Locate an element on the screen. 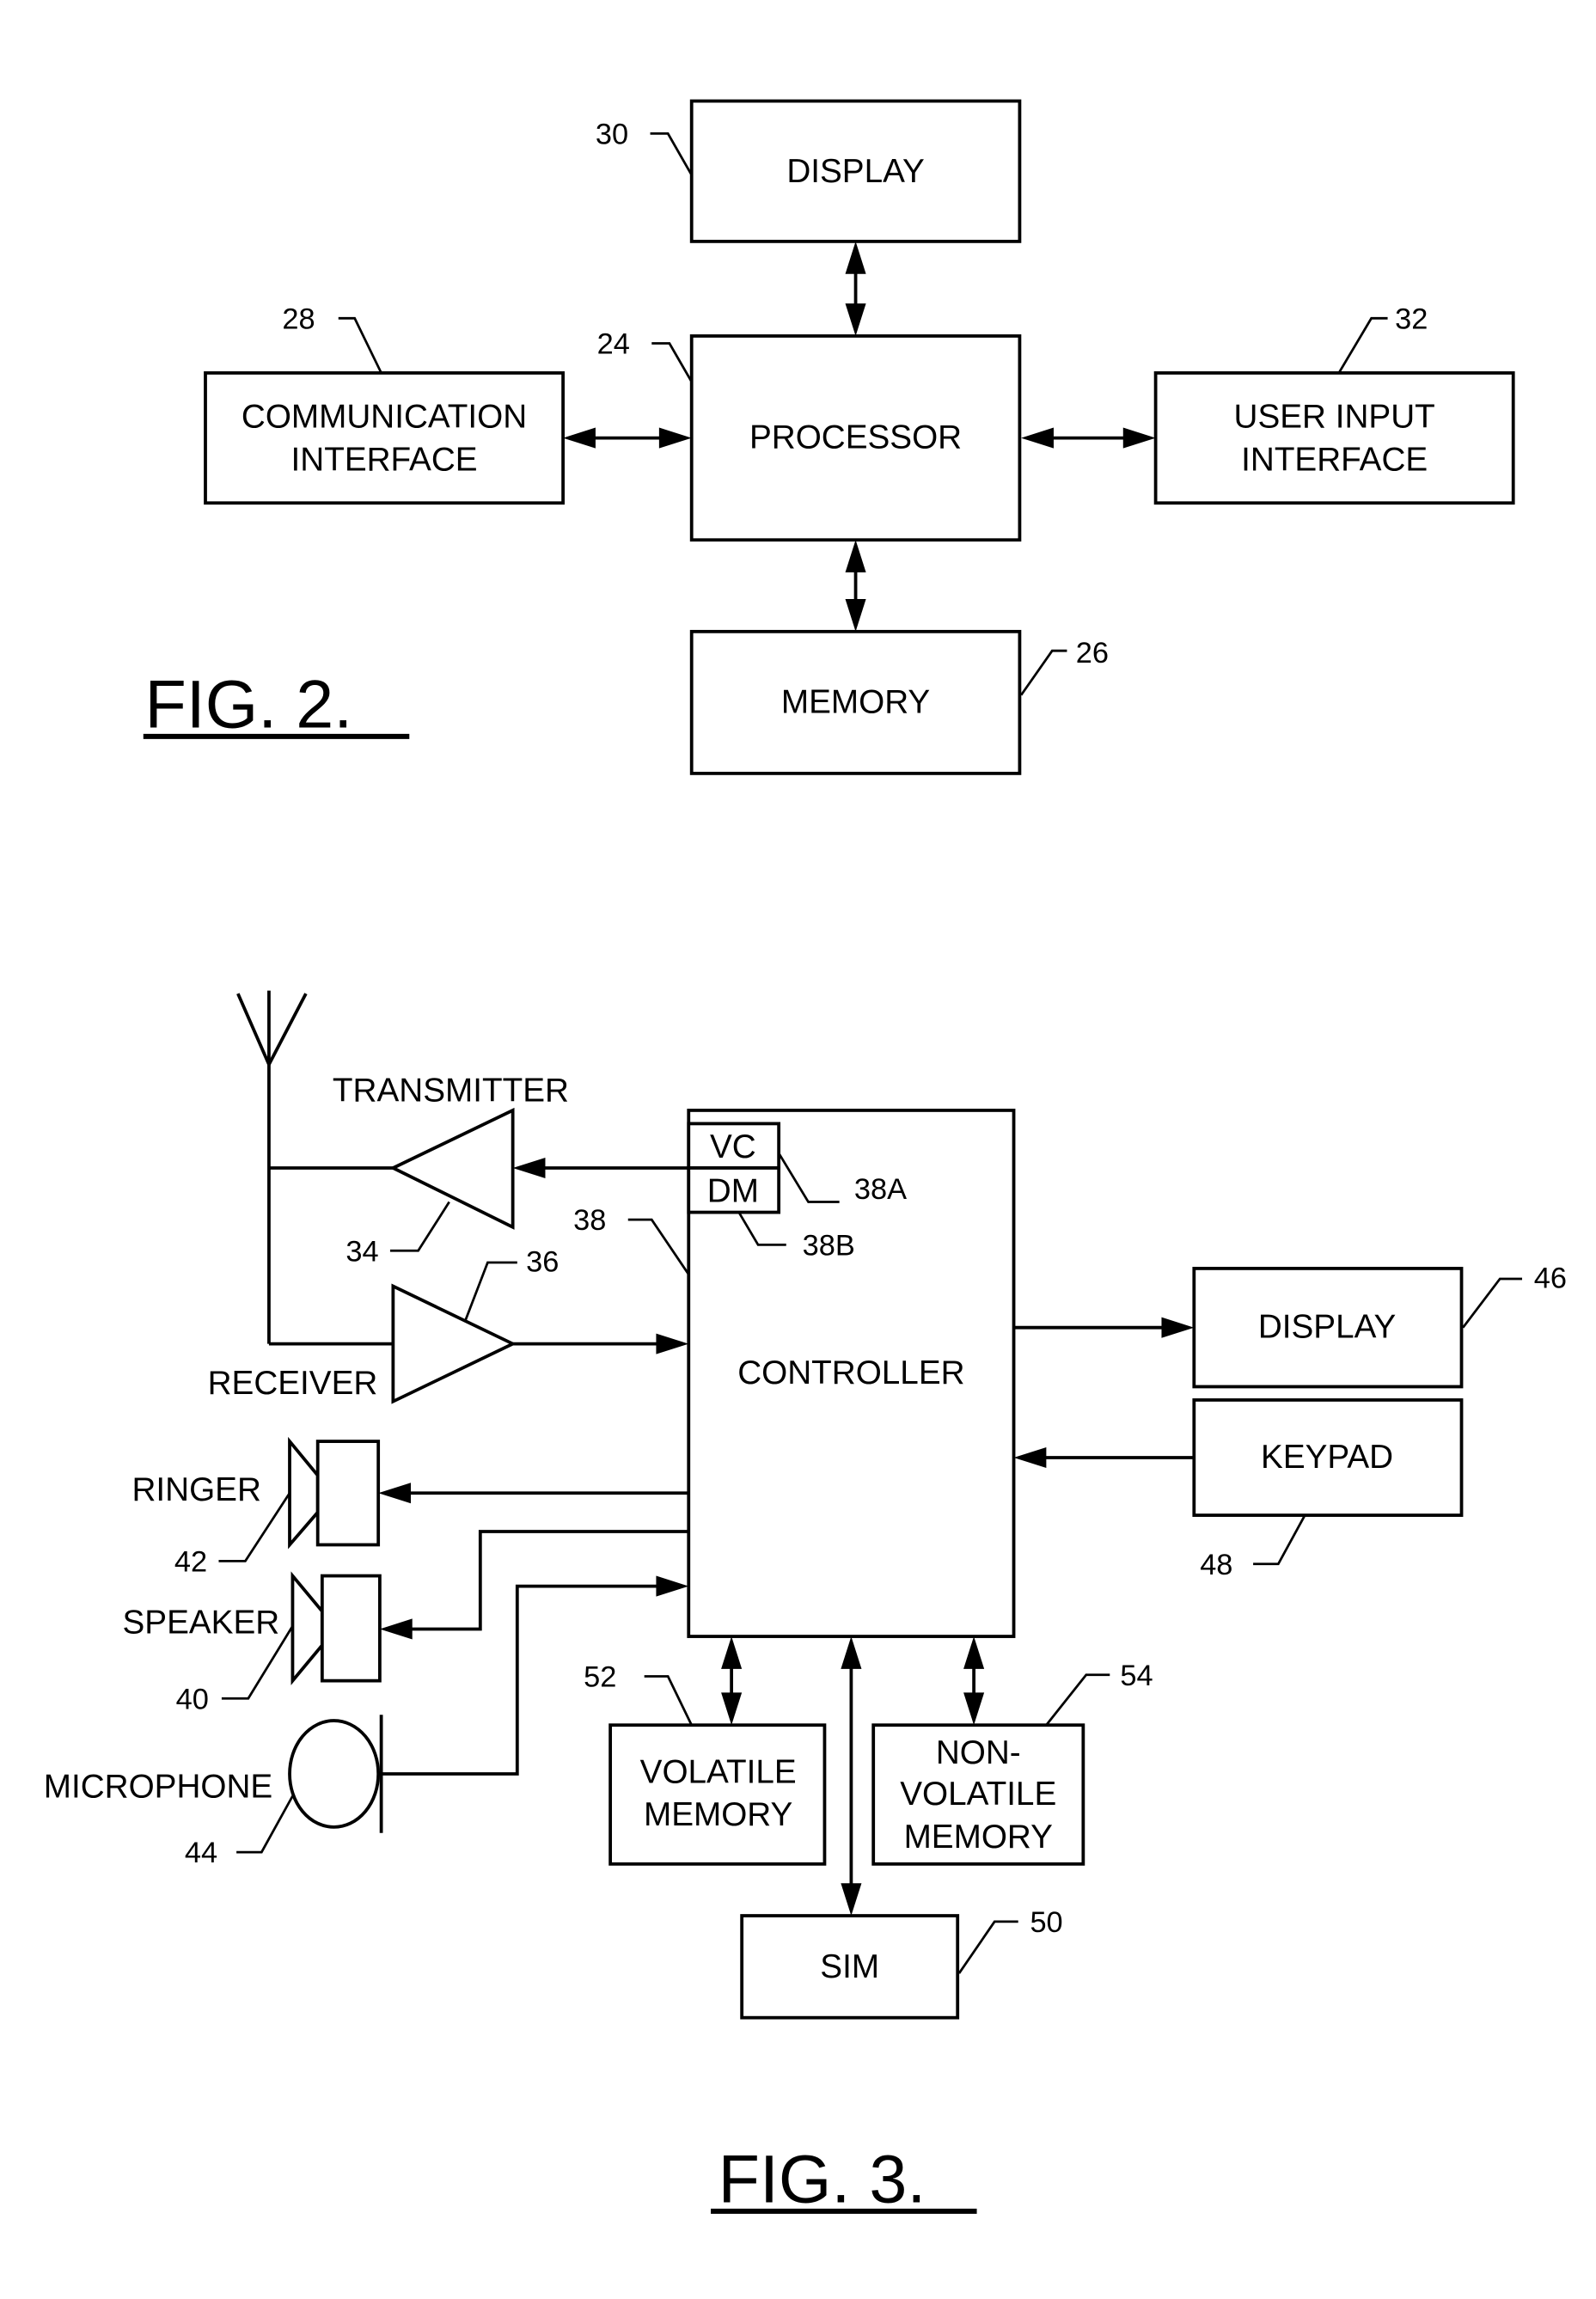  fig2-caption: FIG. 2. is located at coordinates (249, 704).